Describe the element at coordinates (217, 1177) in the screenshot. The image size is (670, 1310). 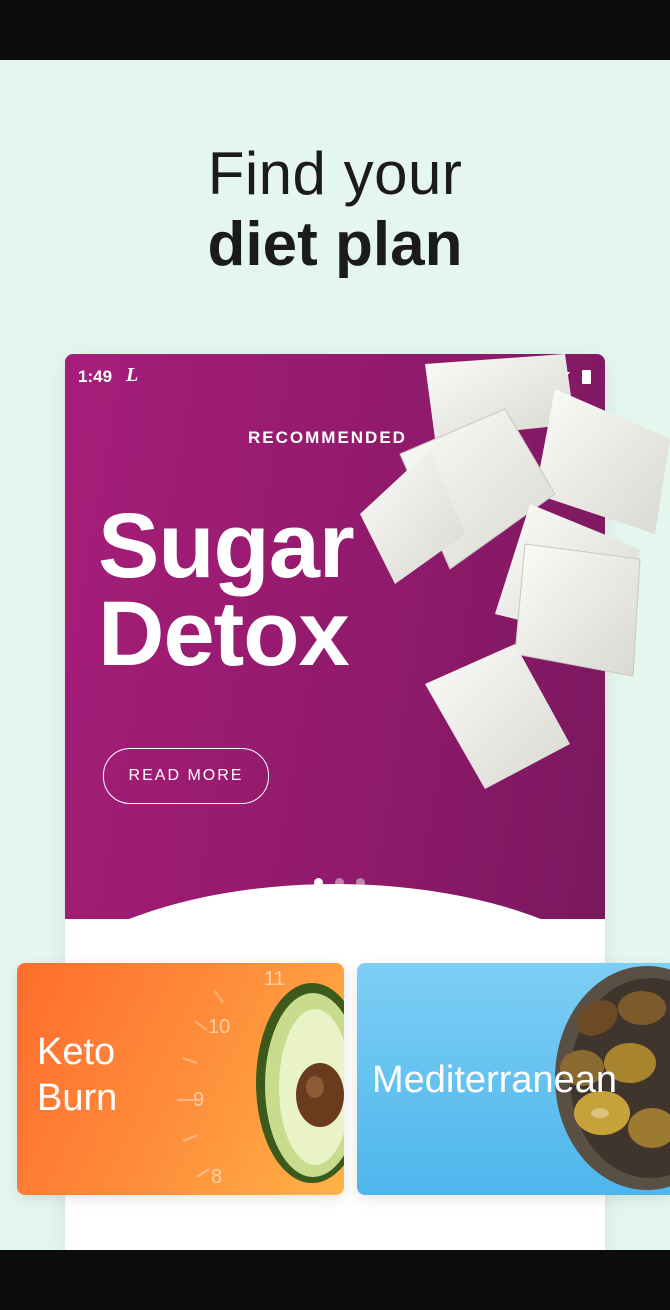
I see `clock-label-8: 8` at that location.